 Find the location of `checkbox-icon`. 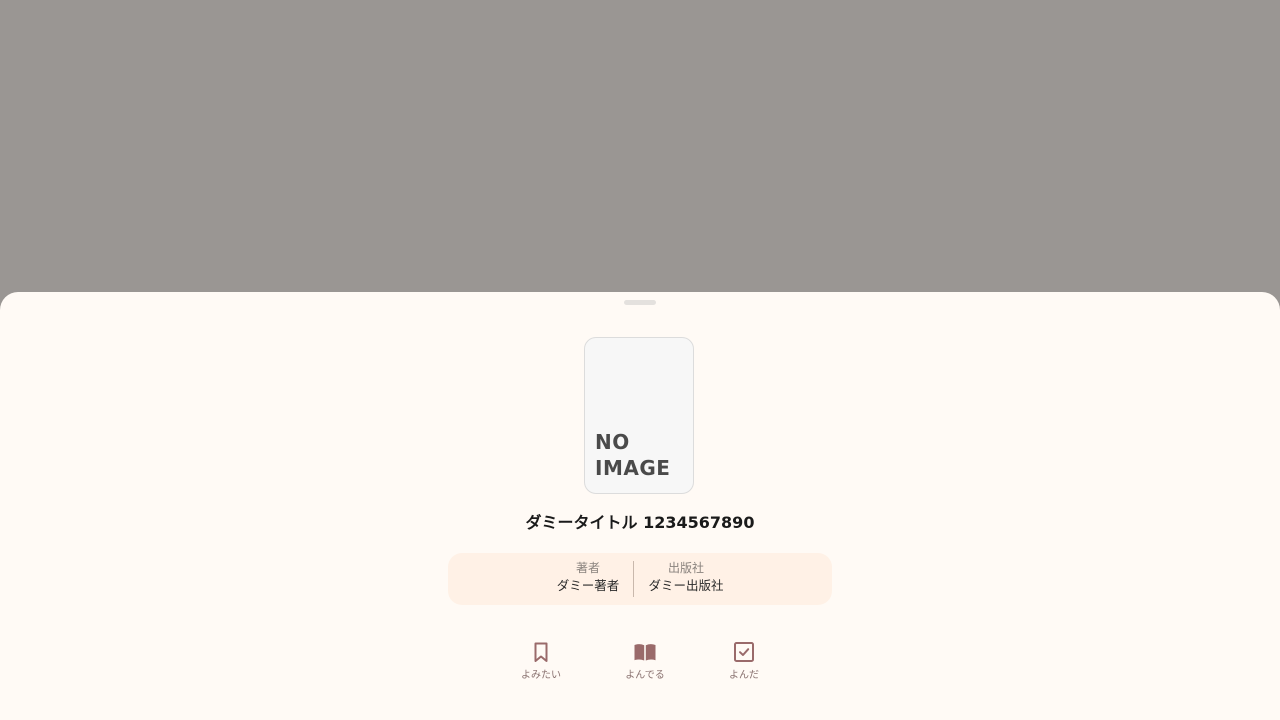

checkbox-icon is located at coordinates (744, 652).